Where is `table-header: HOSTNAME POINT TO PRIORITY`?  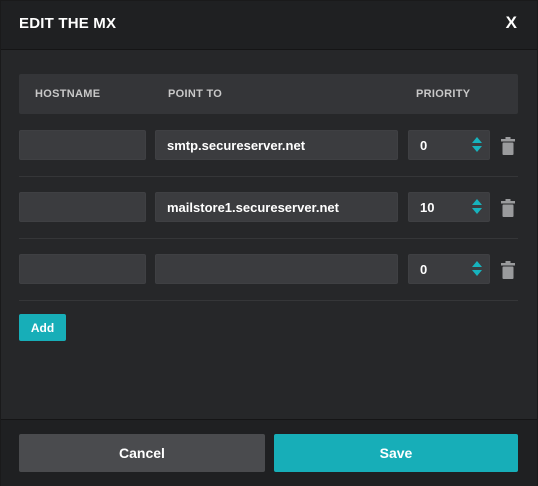
table-header: HOSTNAME POINT TO PRIORITY is located at coordinates (268, 94).